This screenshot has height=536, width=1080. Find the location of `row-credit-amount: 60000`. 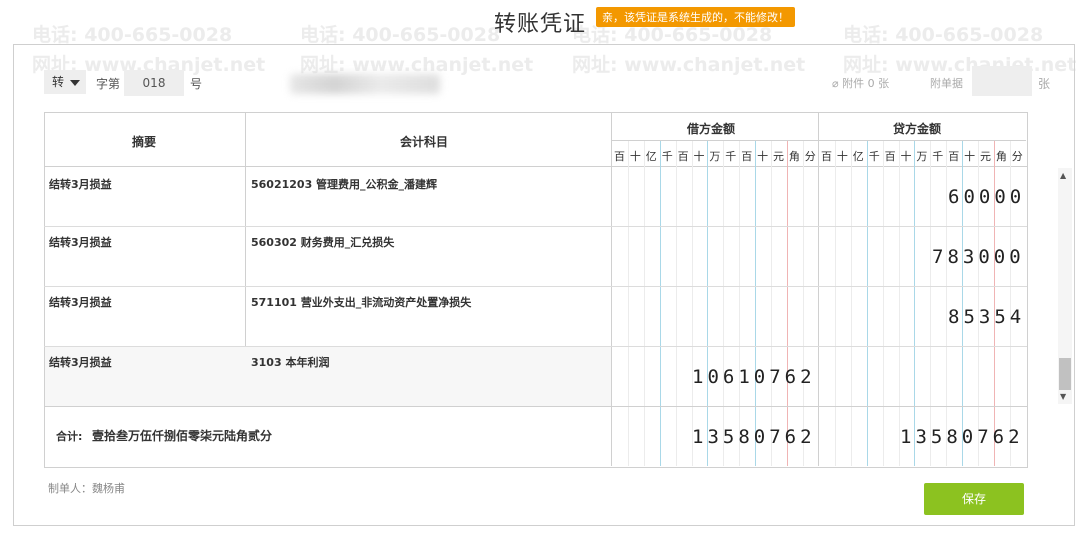

row-credit-amount: 60000 is located at coordinates (987, 197).